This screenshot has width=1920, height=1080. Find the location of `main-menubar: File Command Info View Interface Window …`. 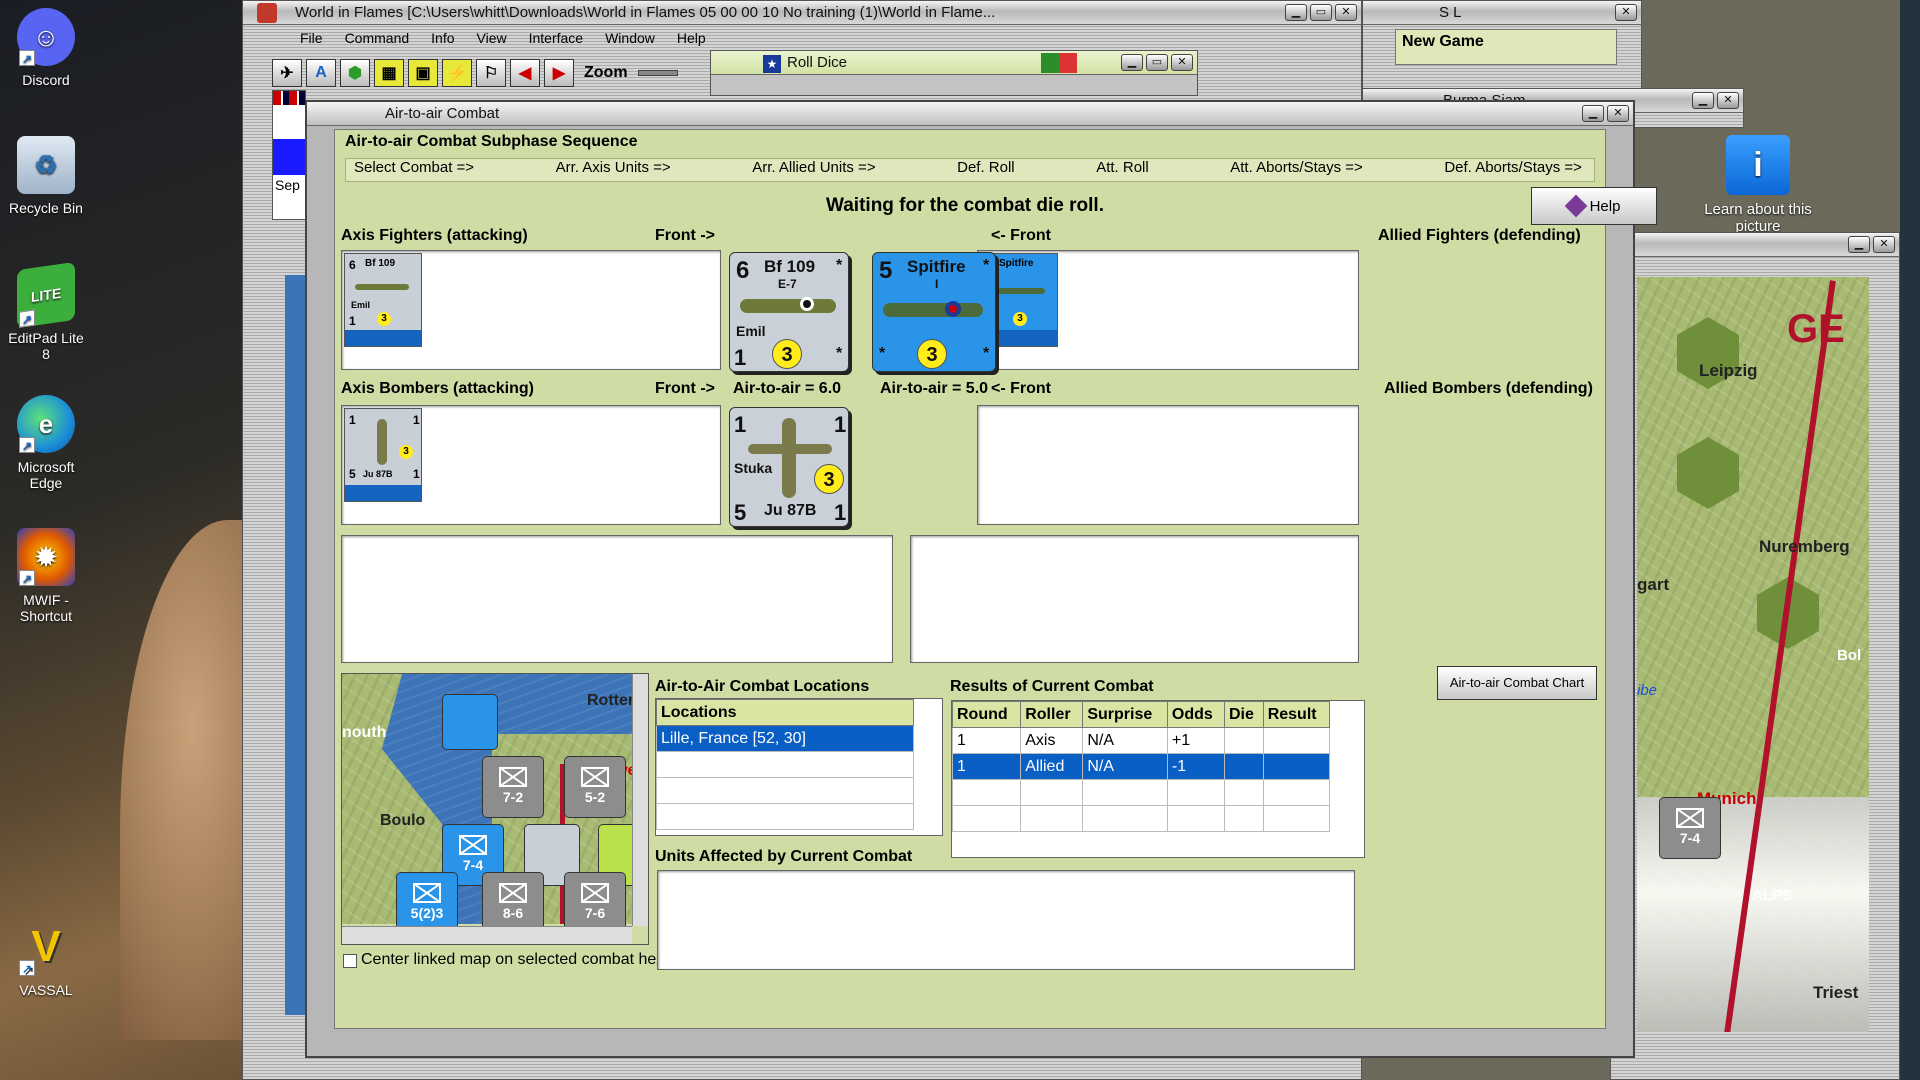

main-menubar: File Command Info View Interface Window … is located at coordinates (514, 38).